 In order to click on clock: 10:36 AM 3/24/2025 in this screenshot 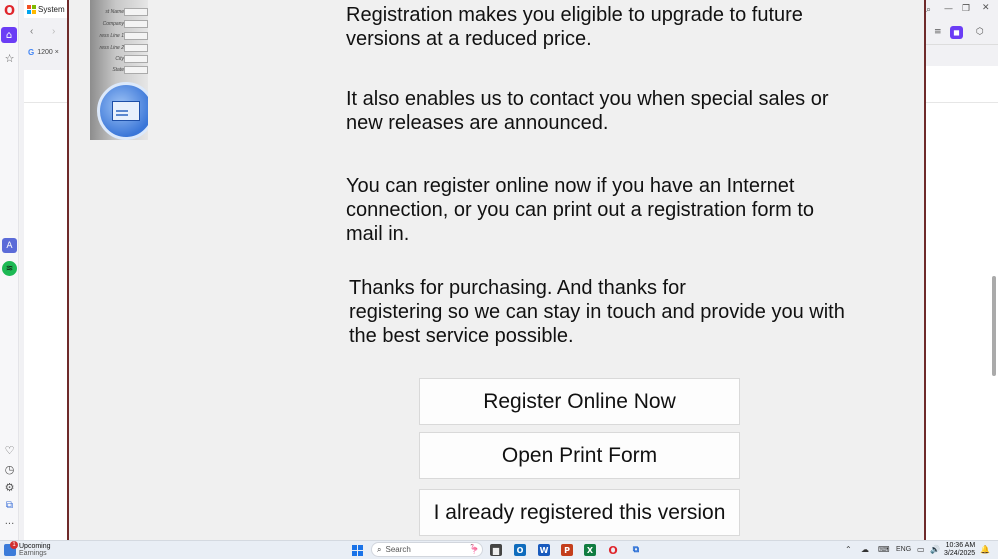, I will do `click(959, 550)`.